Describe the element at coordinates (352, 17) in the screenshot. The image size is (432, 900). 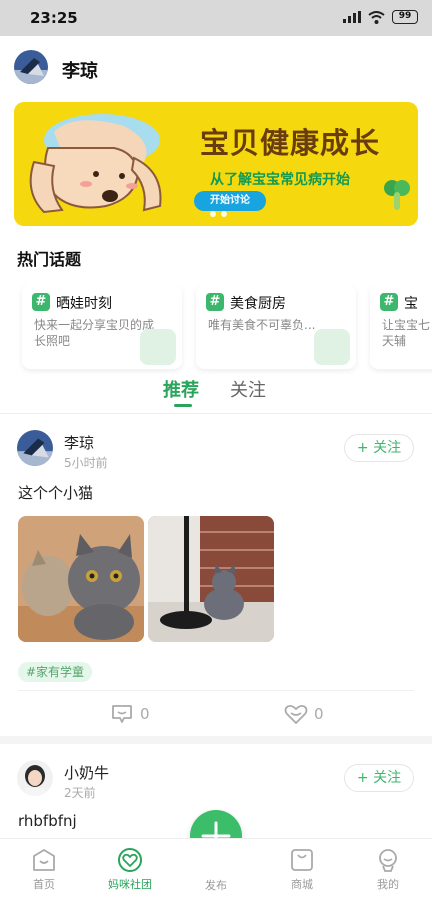
I see `signal-icon` at that location.